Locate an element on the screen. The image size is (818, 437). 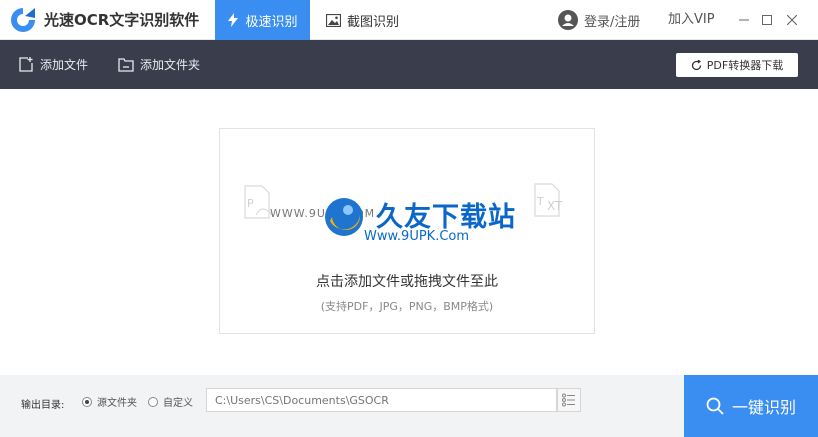
maximize-icon is located at coordinates (767, 20).